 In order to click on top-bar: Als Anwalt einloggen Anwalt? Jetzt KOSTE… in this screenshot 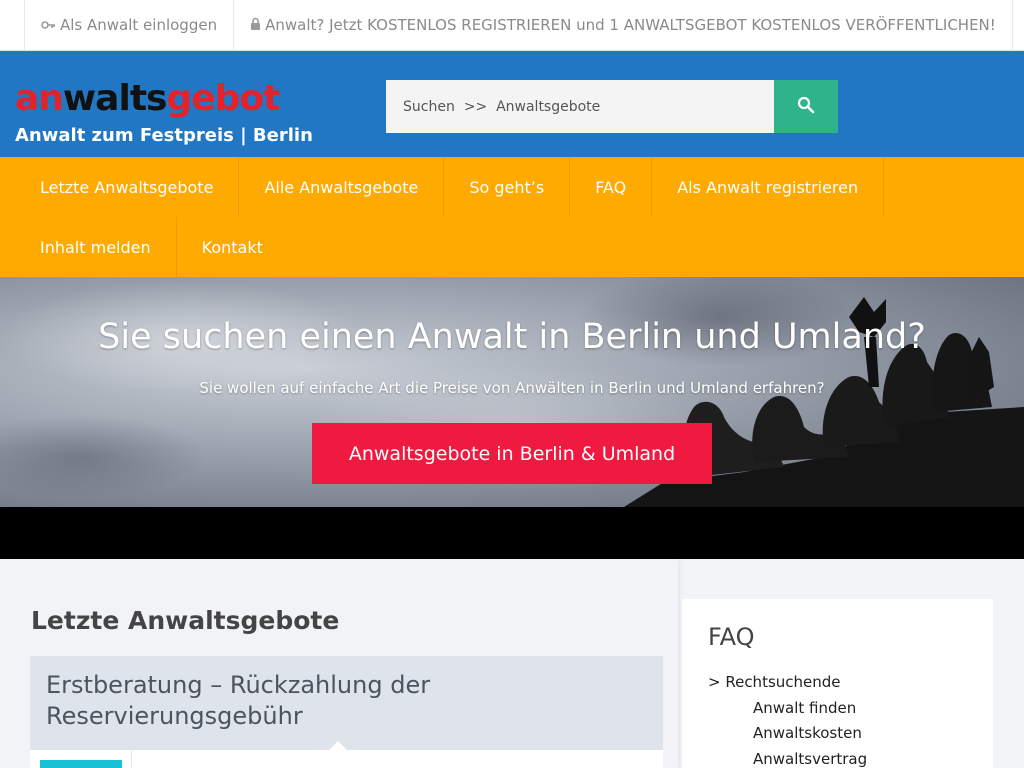, I will do `click(512, 25)`.